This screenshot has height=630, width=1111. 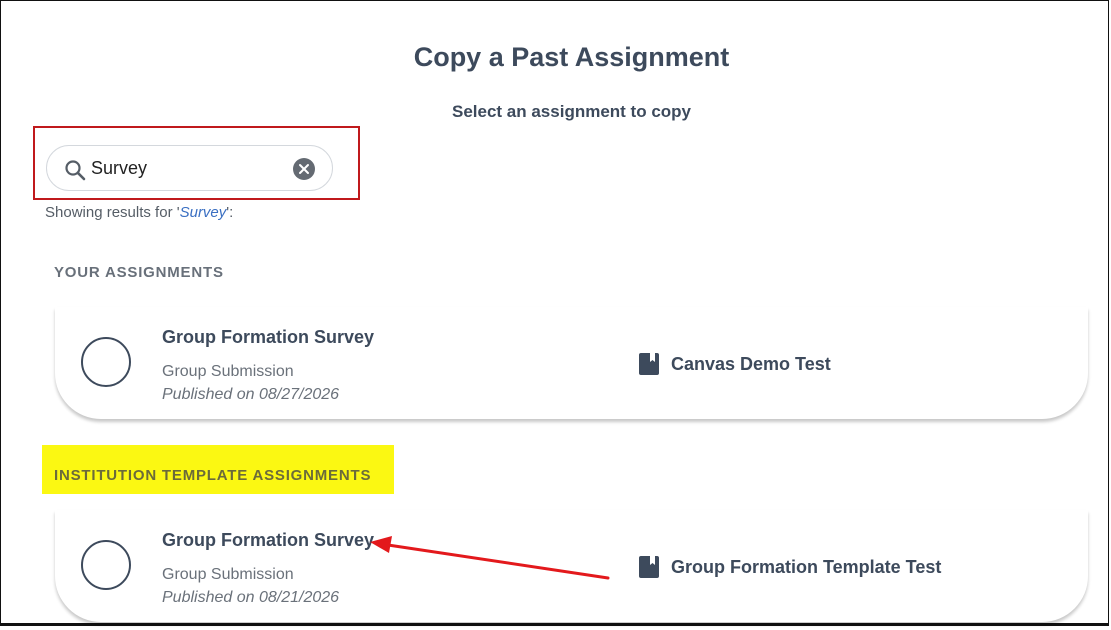 What do you see at coordinates (230, 212) in the screenshot?
I see `results-suffix: ':` at bounding box center [230, 212].